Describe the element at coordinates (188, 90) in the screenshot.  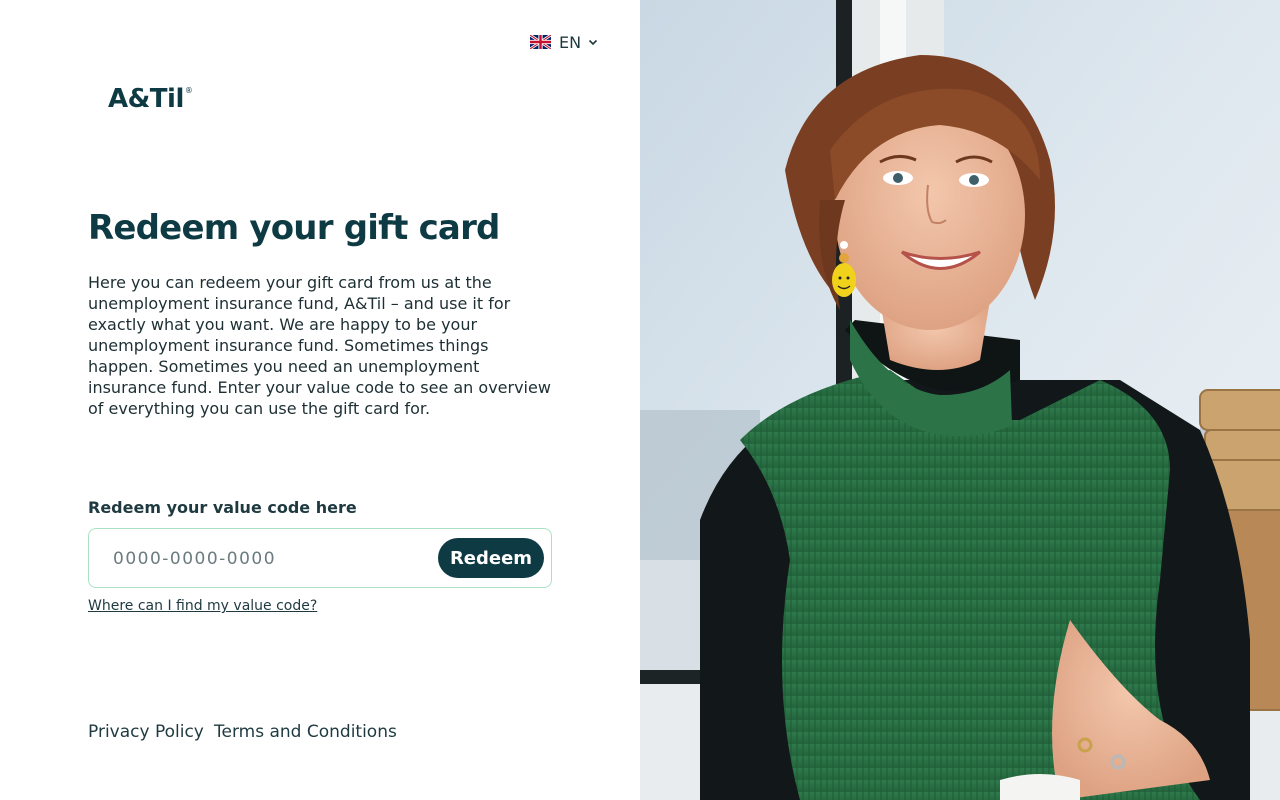
I see `registered-mark: ®` at that location.